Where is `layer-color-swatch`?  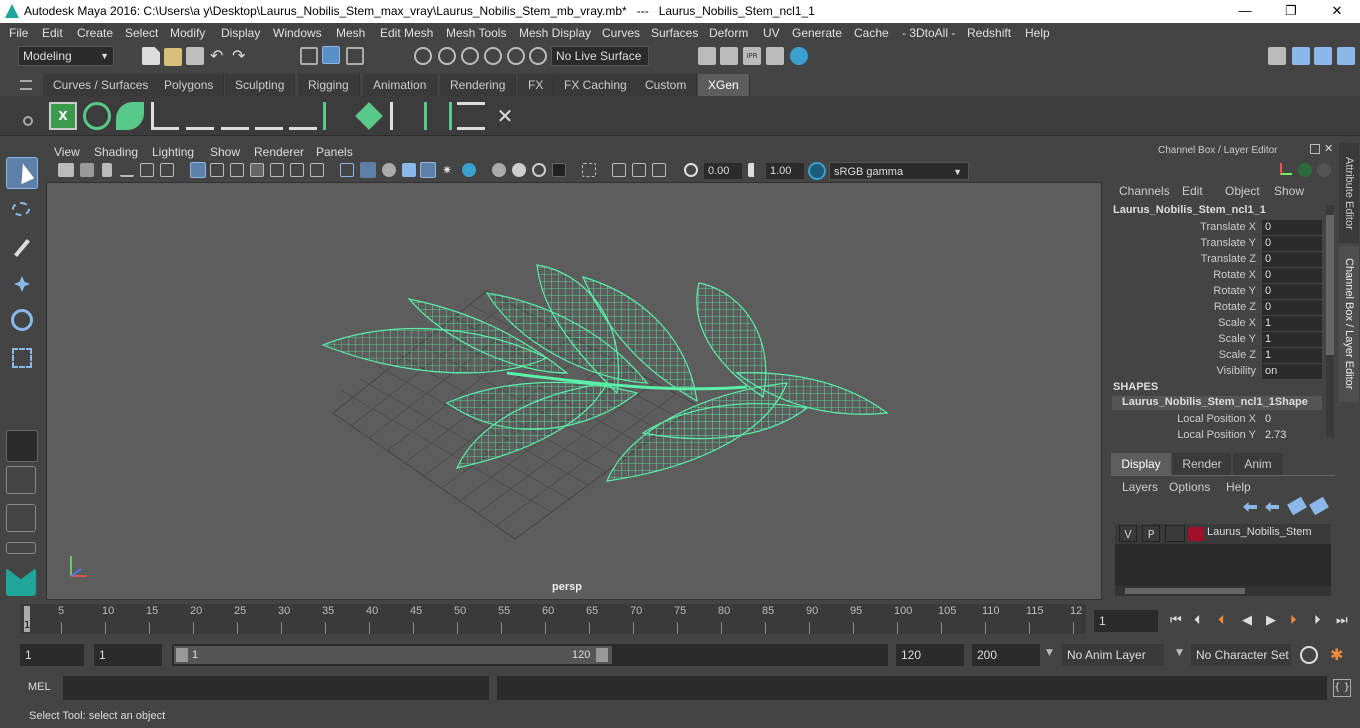 layer-color-swatch is located at coordinates (1196, 534).